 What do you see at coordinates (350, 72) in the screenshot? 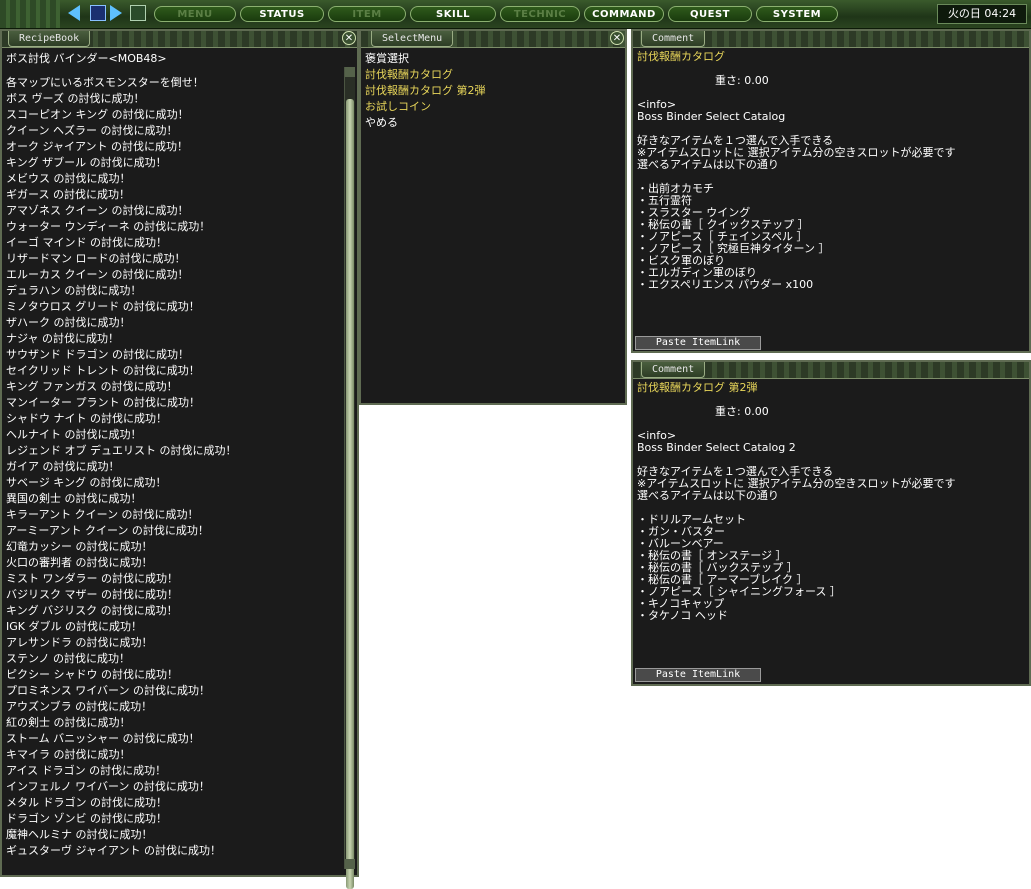
I see `scroll-up-icon` at bounding box center [350, 72].